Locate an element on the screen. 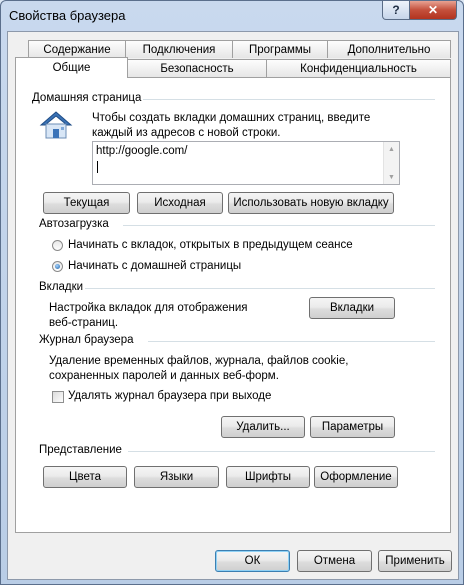 Image resolution: width=464 pixels, height=585 pixels. delete-on-exit-checkbox is located at coordinates (58, 397).